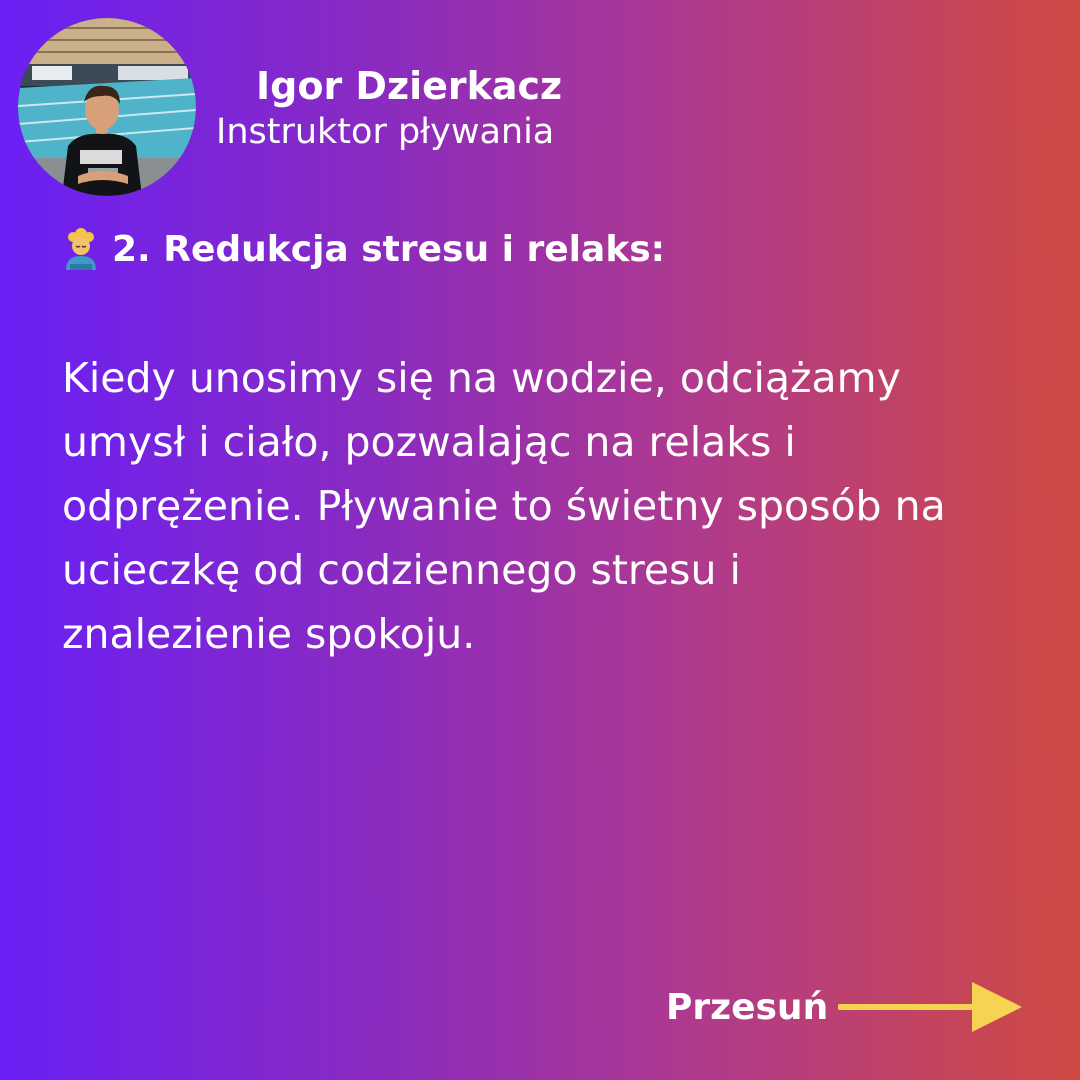 The image size is (1080, 1080). Describe the element at coordinates (931, 1007) in the screenshot. I see `arrow-right-icon` at that location.